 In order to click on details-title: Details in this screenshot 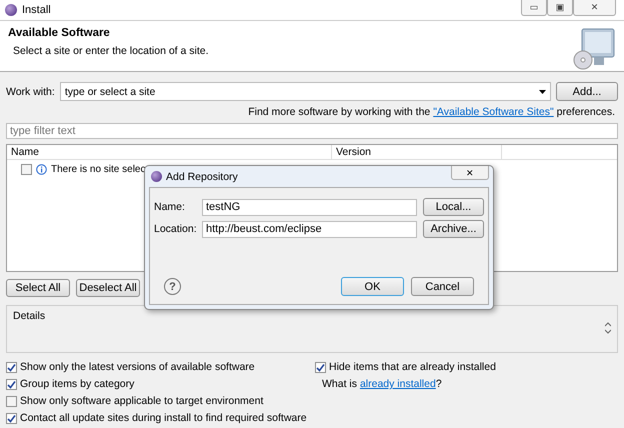, I will do `click(29, 316)`.